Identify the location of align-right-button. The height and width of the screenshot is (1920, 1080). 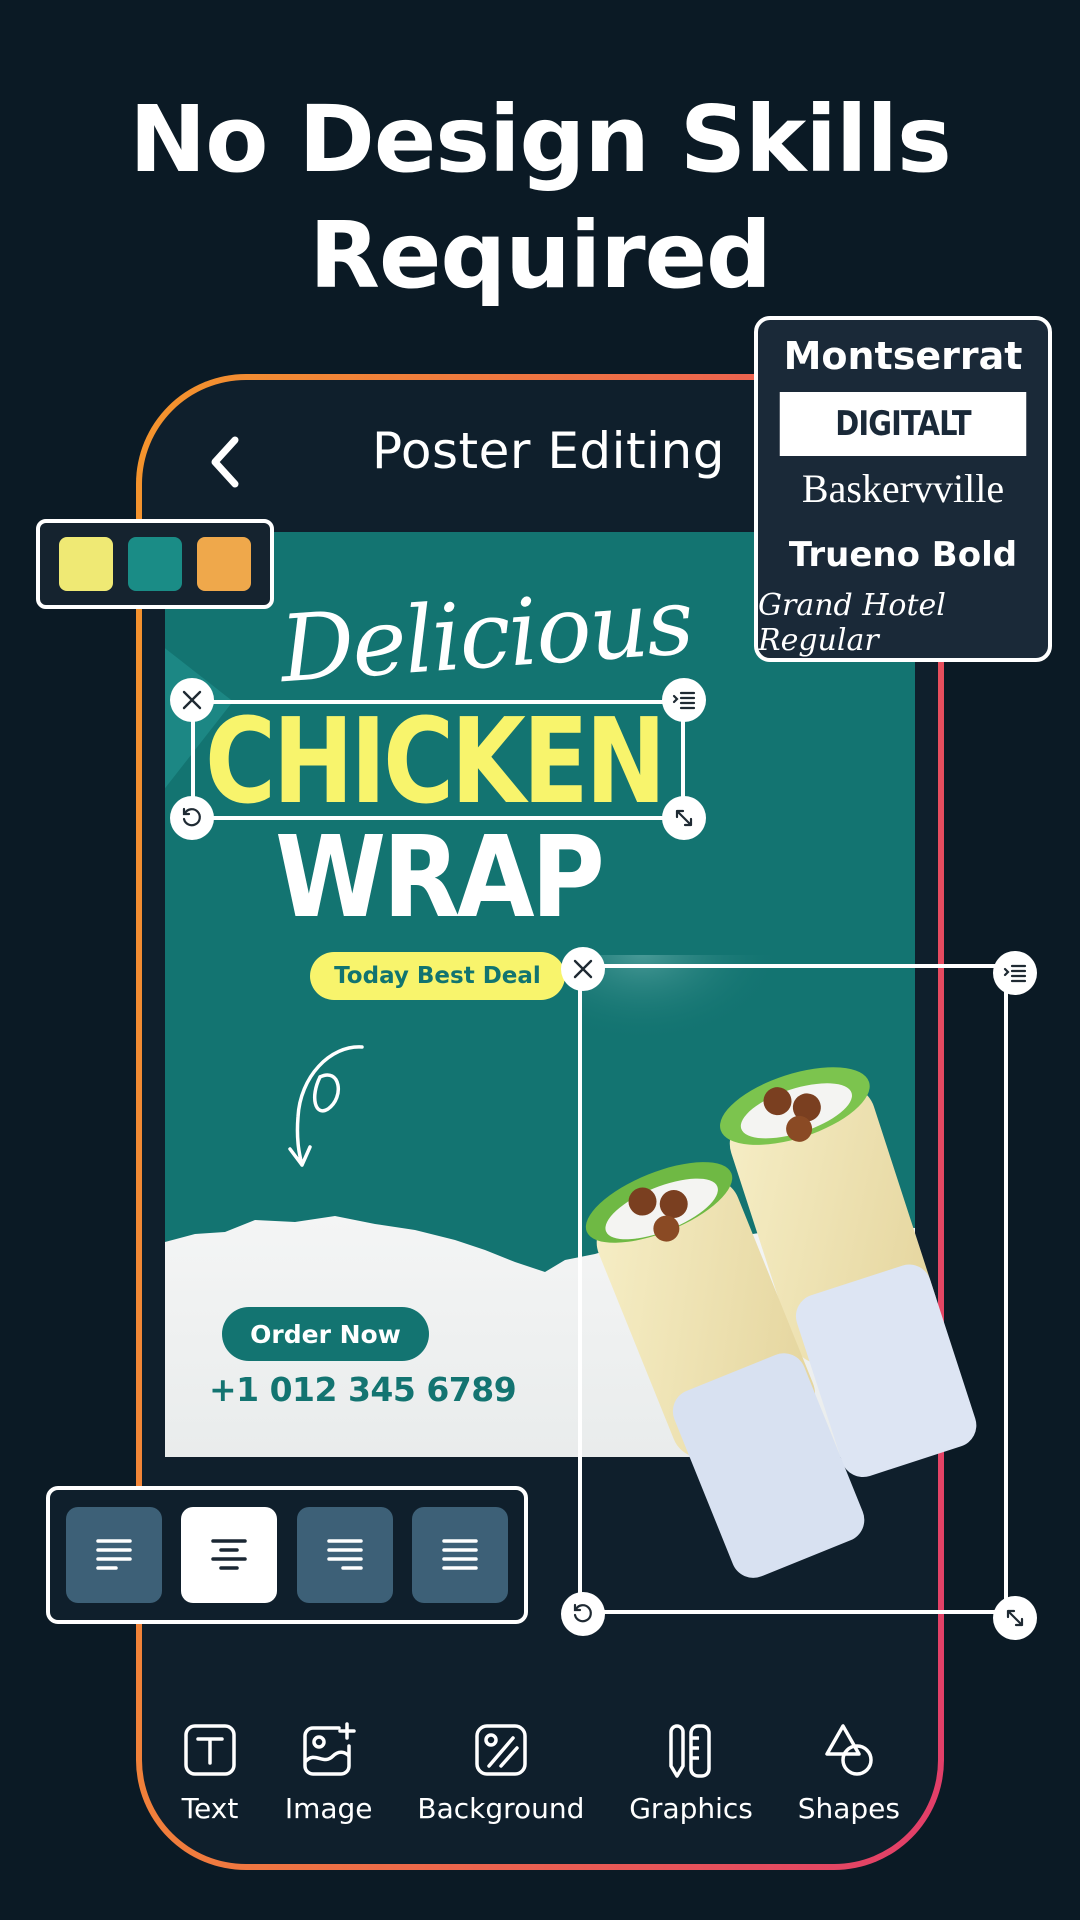
(344, 1555).